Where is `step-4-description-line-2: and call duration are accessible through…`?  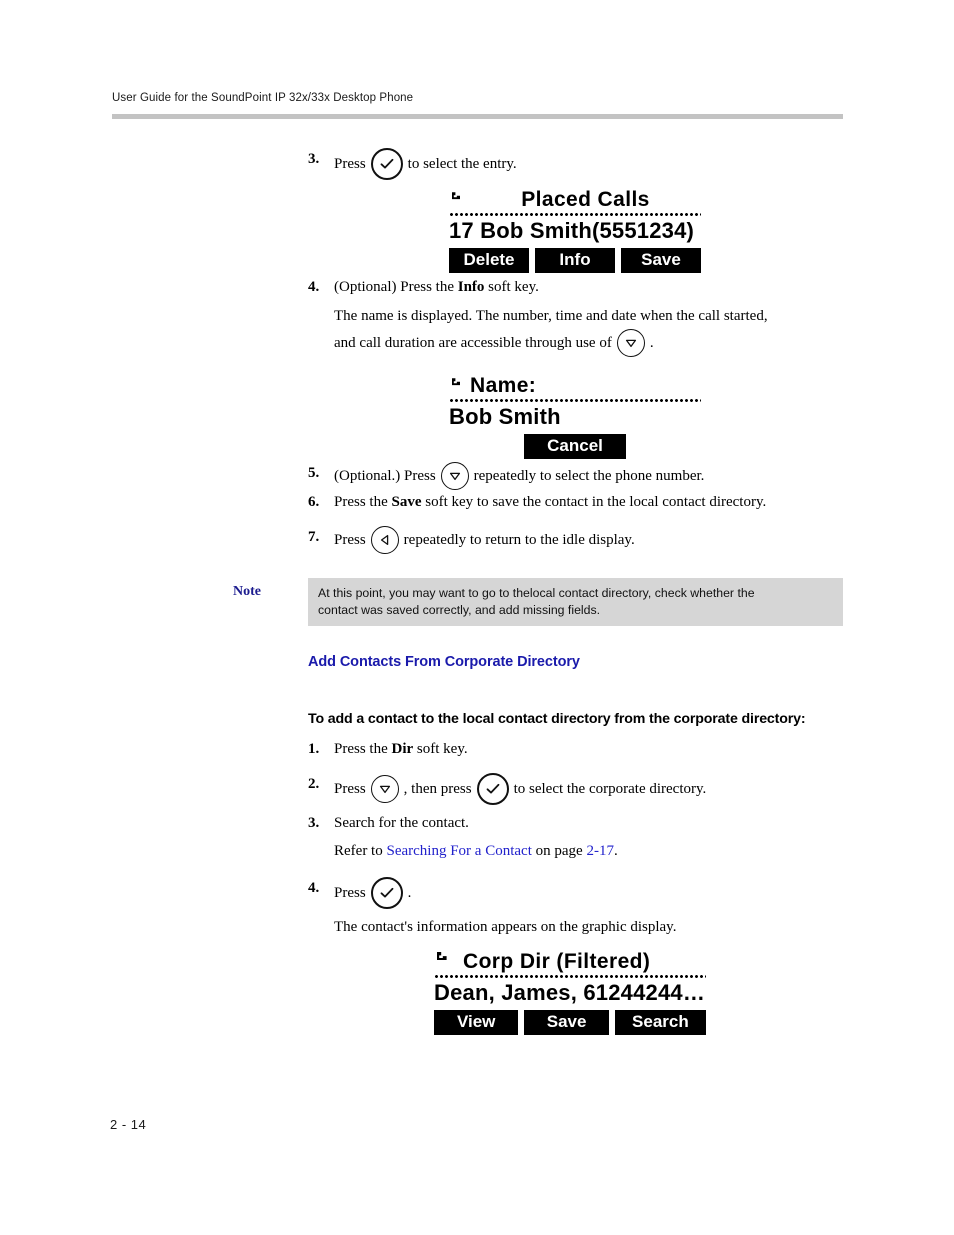
step-4-description-line-2: and call duration are accessible through… is located at coordinates (494, 343).